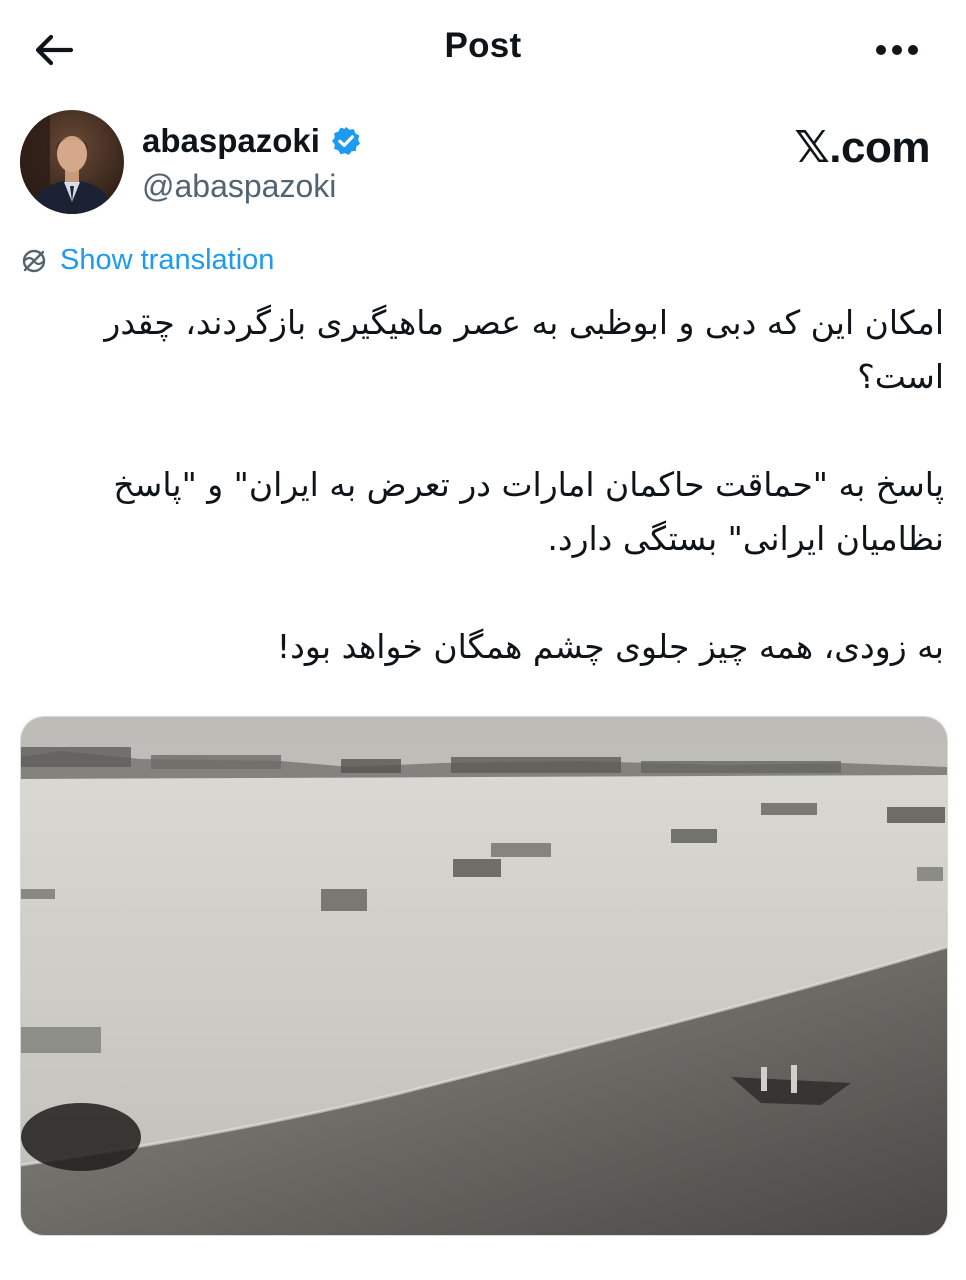 The image size is (966, 1280). I want to click on show-translation-label: Show translation, so click(167, 260).